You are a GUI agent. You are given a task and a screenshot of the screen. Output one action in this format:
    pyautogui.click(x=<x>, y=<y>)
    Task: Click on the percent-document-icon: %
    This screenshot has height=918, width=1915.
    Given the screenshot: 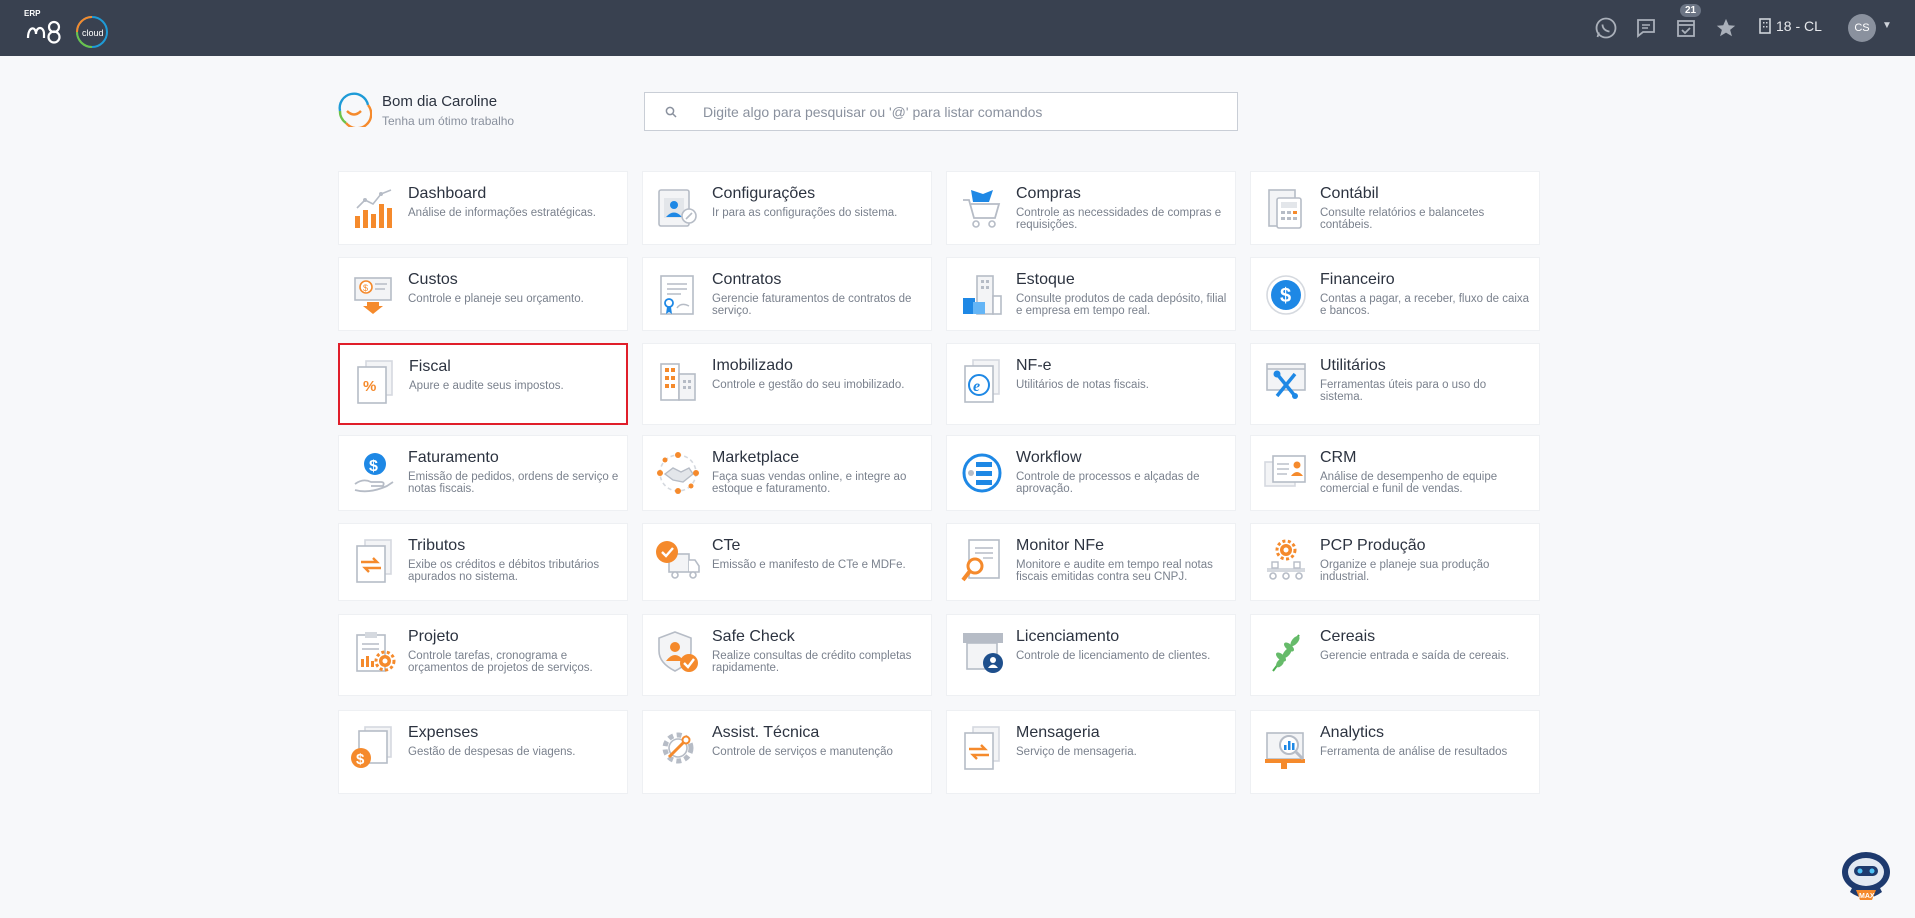 What is the action you would take?
    pyautogui.click(x=375, y=382)
    